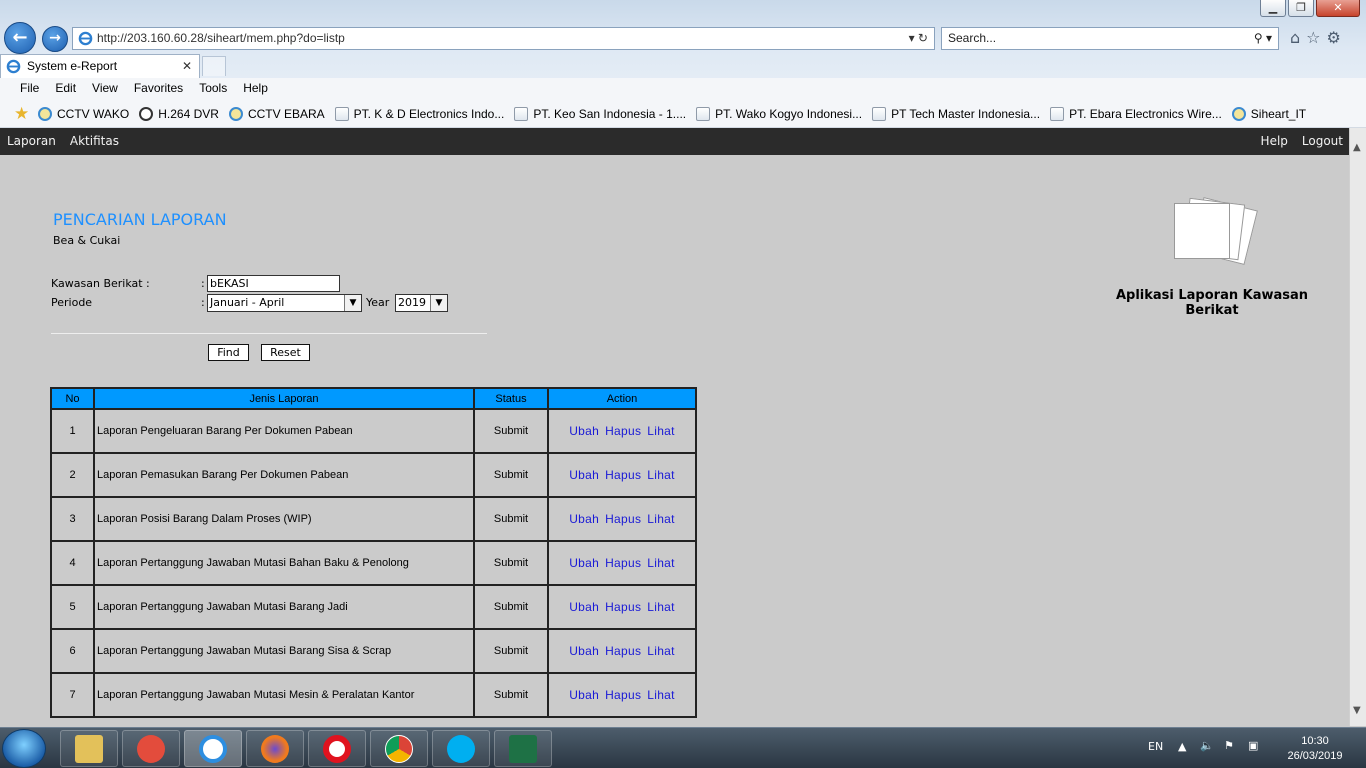 The image size is (1366, 768). I want to click on scroll-up-icon: ▲, so click(1357, 147).